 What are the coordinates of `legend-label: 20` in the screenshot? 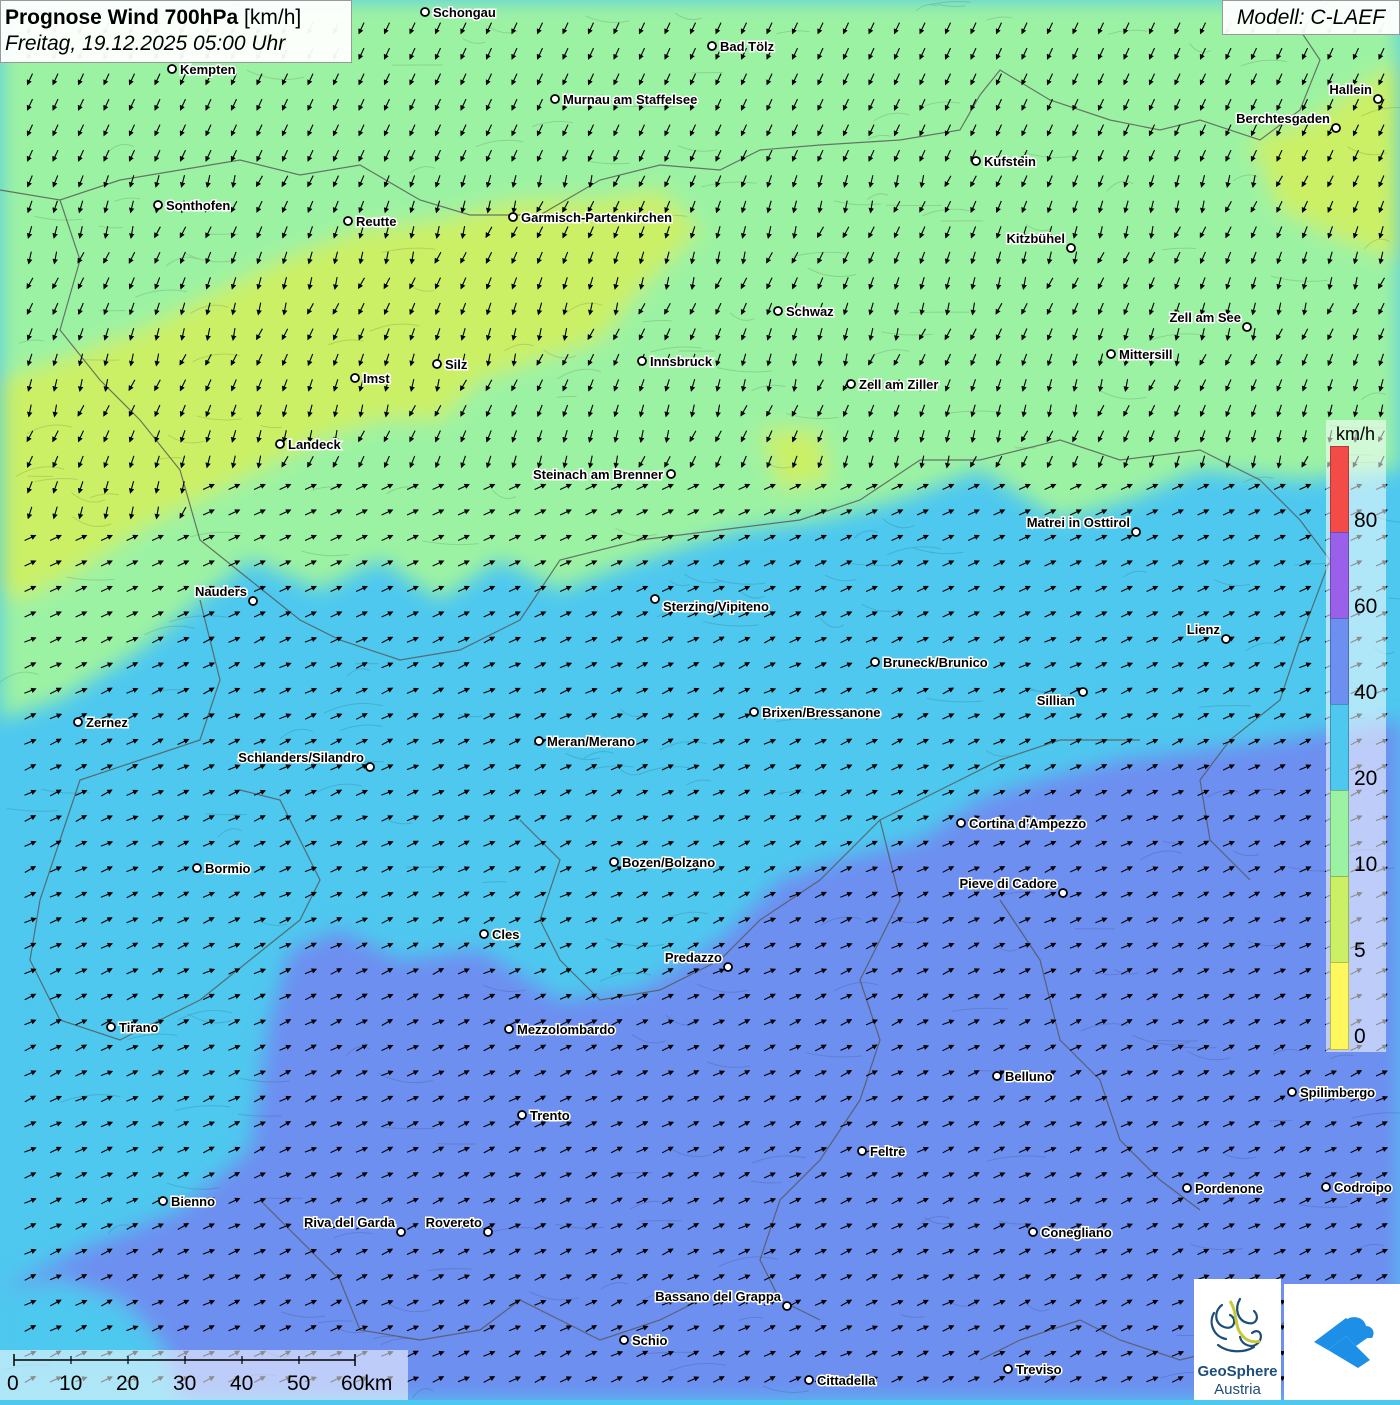 It's located at (1366, 778).